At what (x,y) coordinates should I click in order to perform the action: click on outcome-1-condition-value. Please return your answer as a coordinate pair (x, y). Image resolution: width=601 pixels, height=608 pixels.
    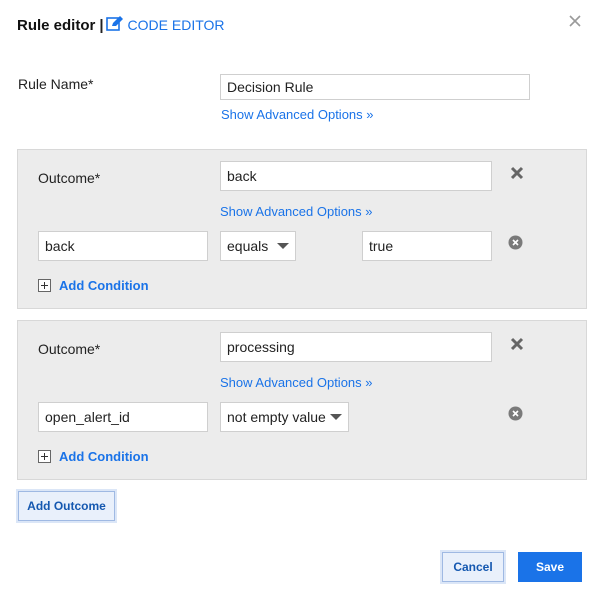
    Looking at the image, I should click on (427, 246).